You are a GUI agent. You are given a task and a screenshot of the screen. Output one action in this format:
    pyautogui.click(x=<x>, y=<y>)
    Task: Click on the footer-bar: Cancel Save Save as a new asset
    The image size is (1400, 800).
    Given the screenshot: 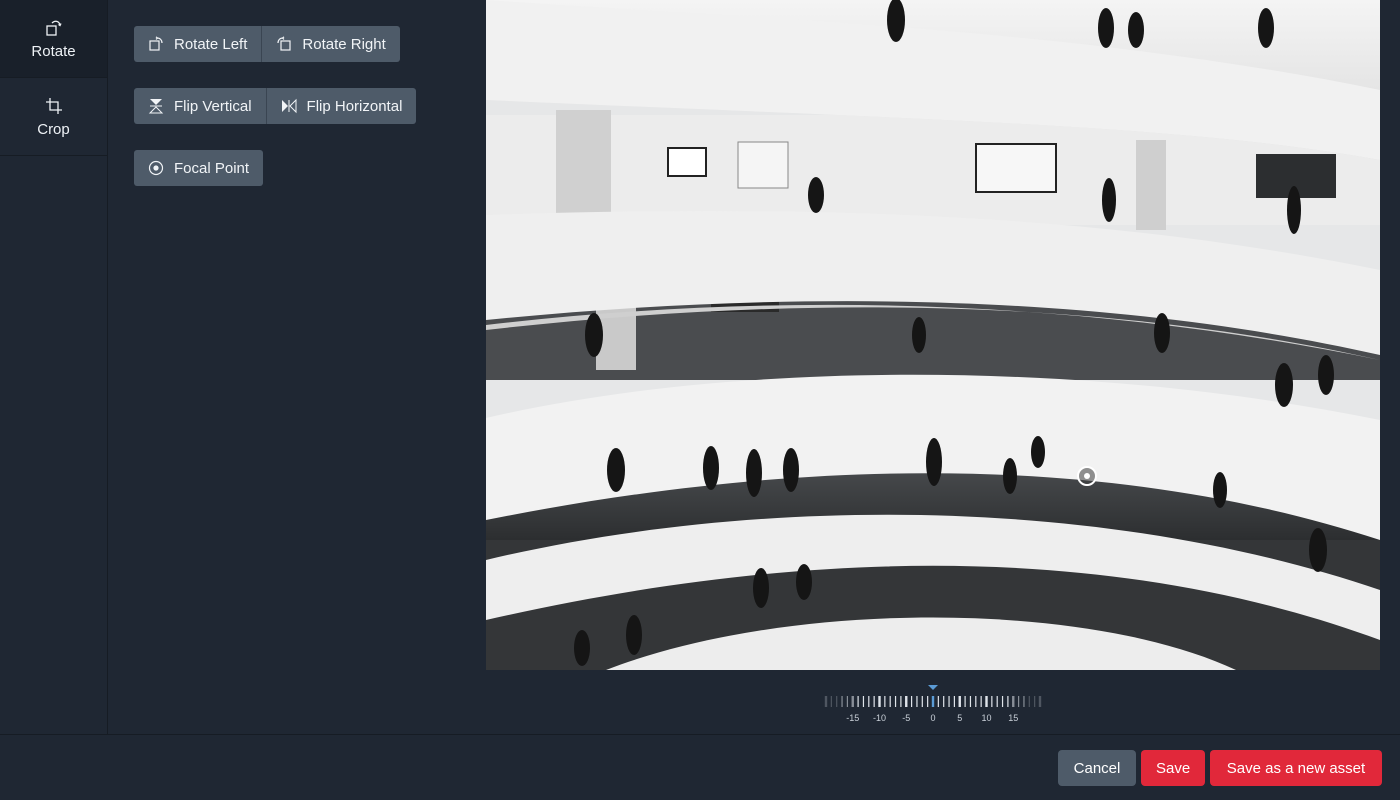 What is the action you would take?
    pyautogui.click(x=700, y=767)
    